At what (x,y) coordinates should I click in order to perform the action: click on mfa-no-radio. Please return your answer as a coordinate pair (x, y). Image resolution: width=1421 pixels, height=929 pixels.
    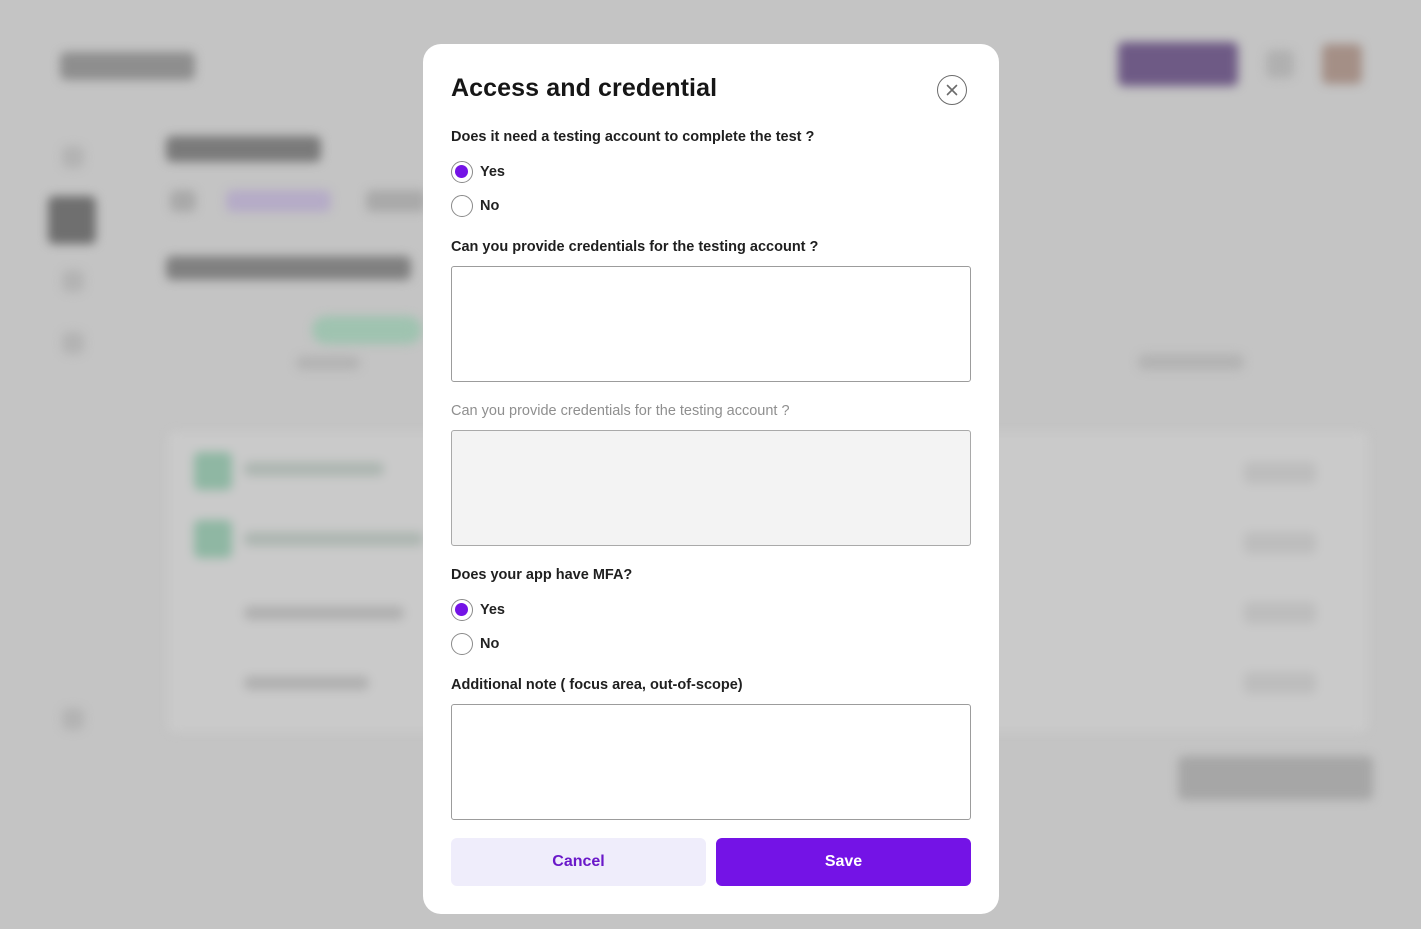
    Looking at the image, I should click on (462, 644).